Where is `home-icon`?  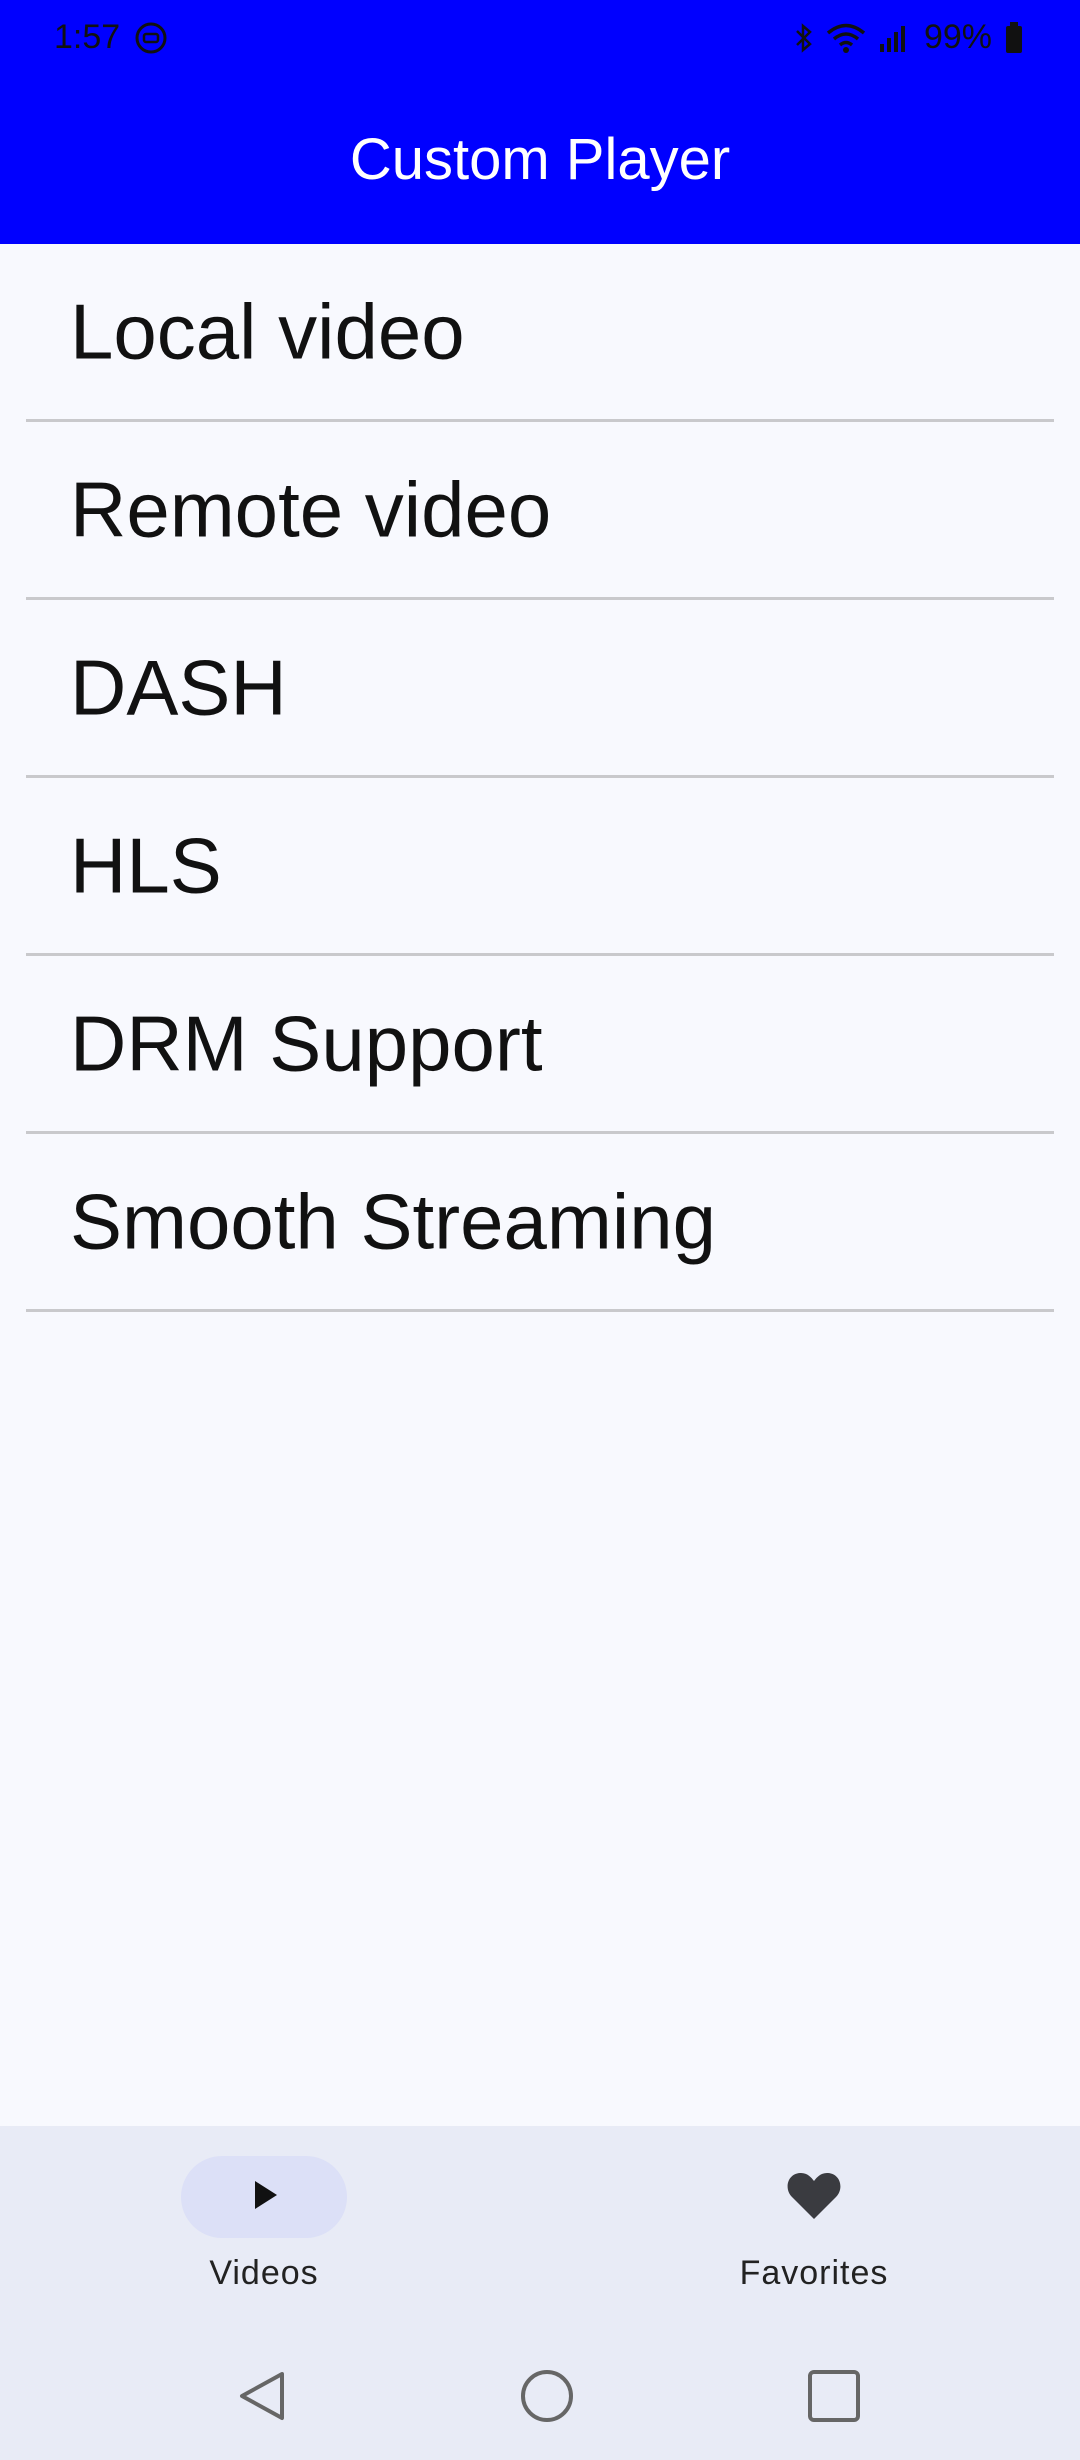 home-icon is located at coordinates (547, 2398).